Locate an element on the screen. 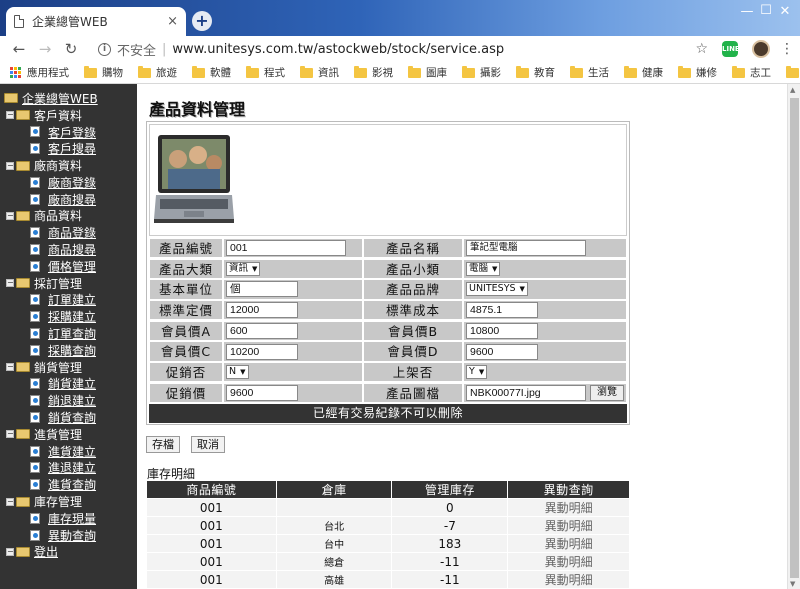  sidebar-group: − 廠商資料 is located at coordinates (68, 165).